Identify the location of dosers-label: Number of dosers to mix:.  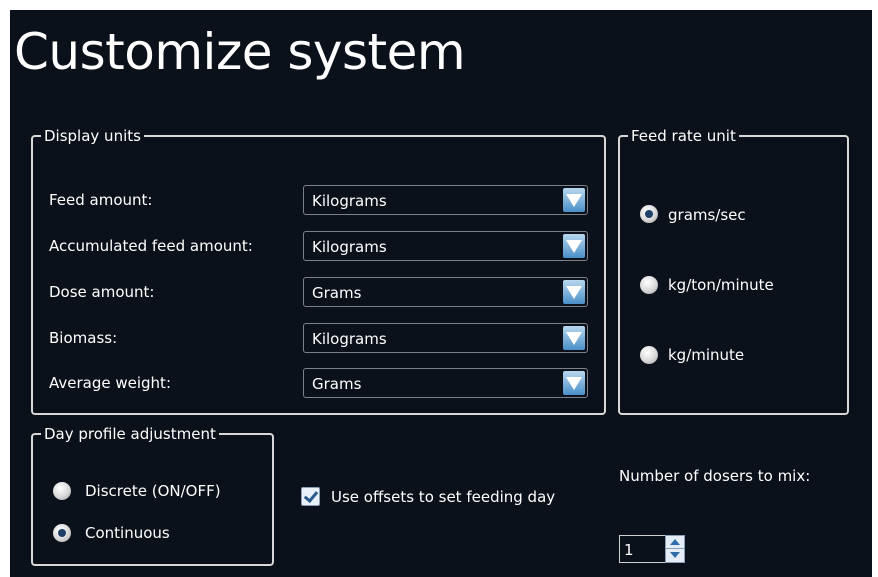
(715, 476).